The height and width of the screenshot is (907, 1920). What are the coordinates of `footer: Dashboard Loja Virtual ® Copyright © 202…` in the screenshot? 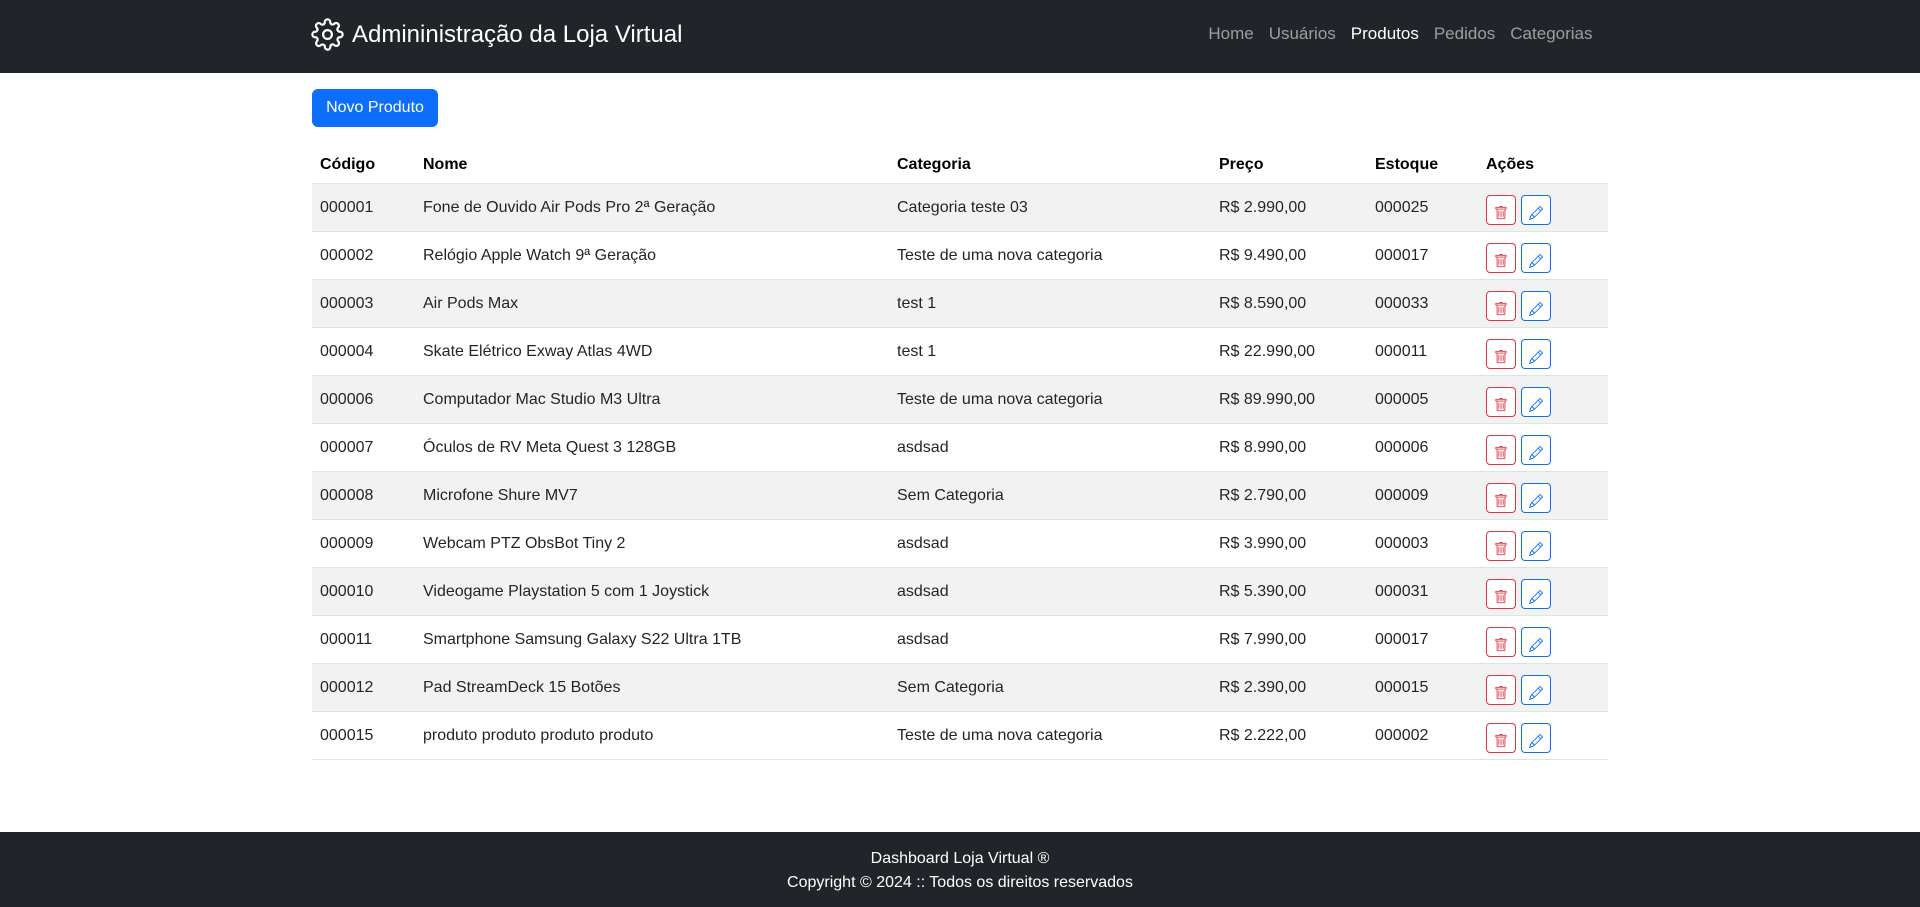 It's located at (960, 869).